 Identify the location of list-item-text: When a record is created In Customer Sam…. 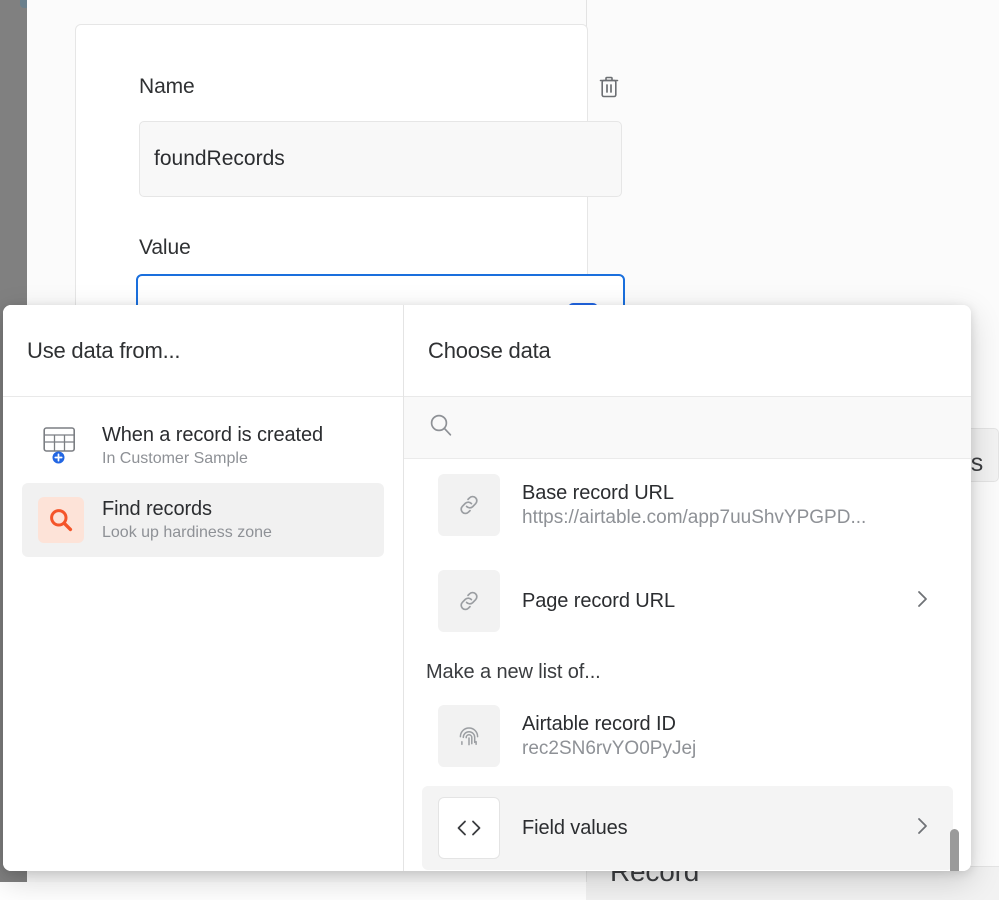
(212, 446).